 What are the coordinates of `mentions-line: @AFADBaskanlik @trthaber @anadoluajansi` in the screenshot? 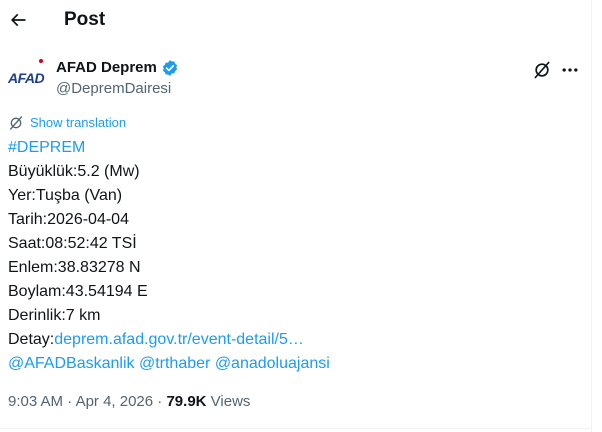 It's located at (298, 364).